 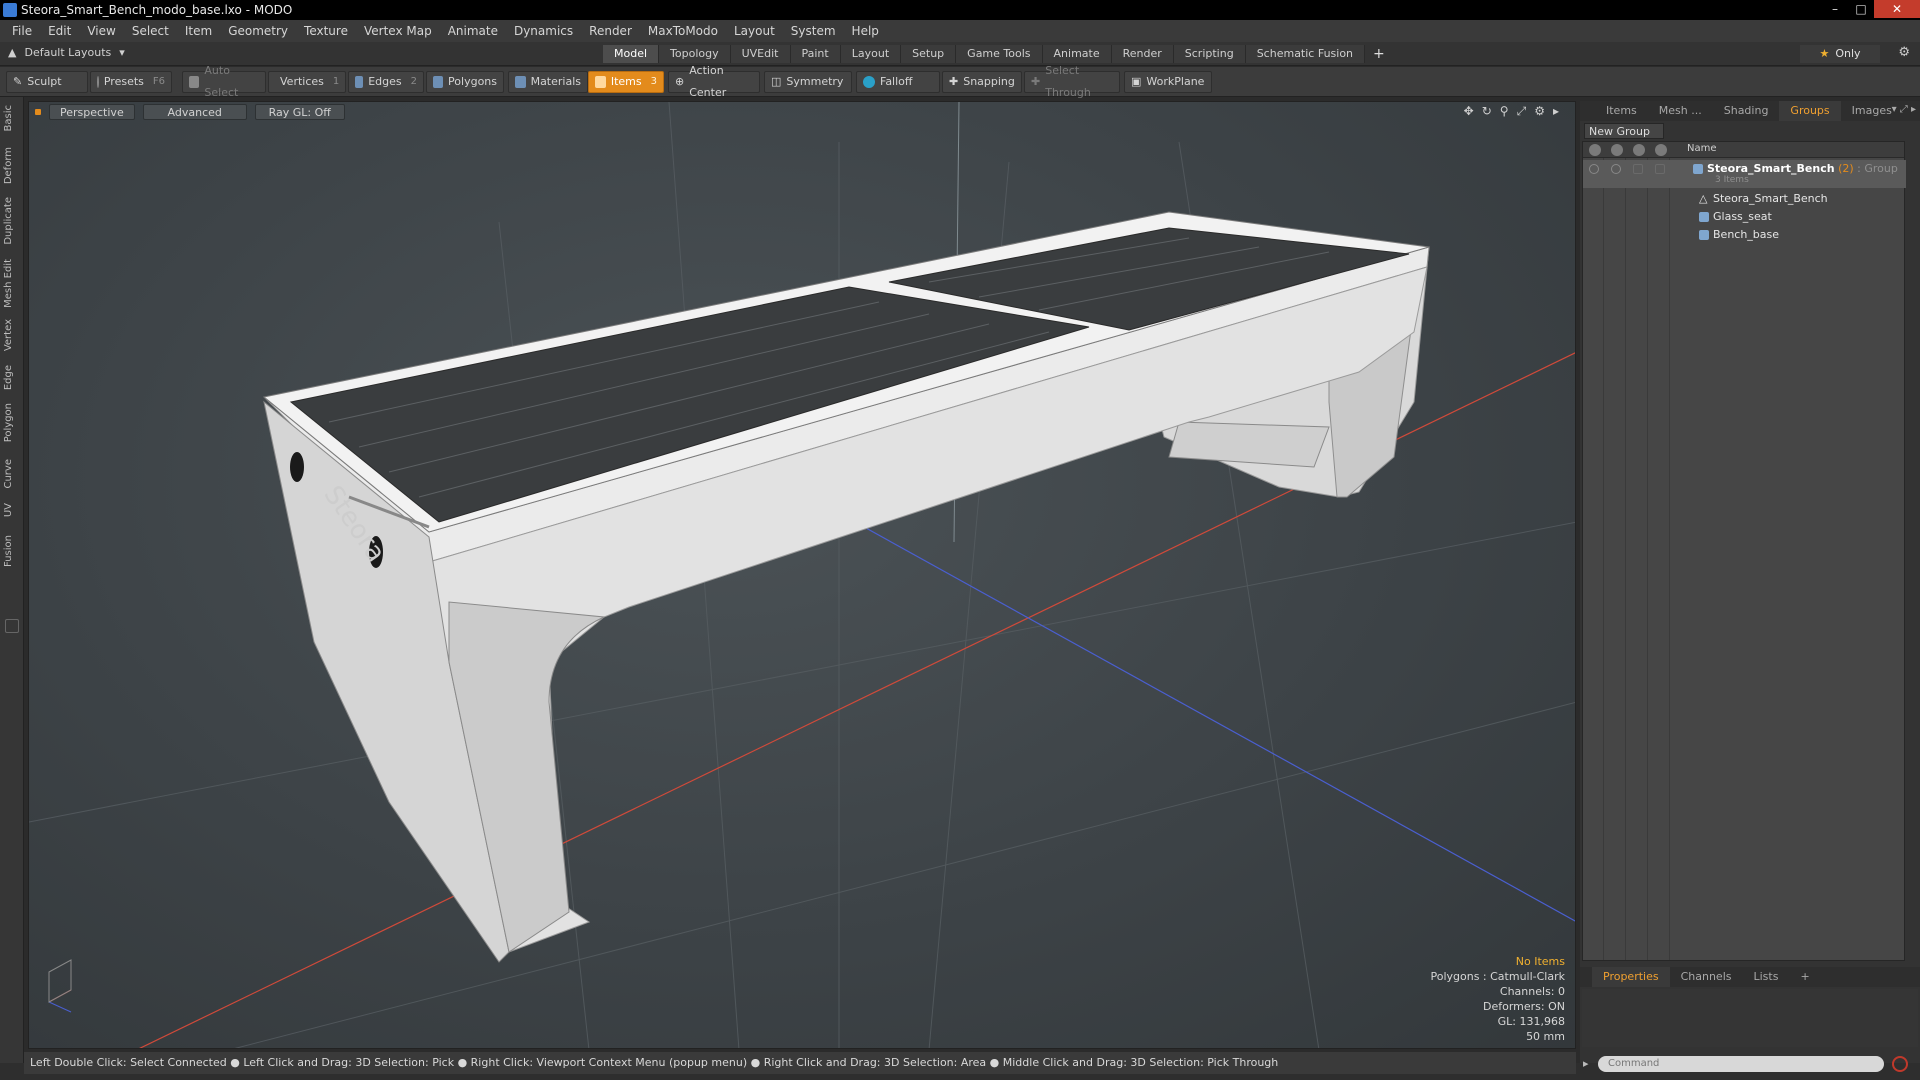 What do you see at coordinates (224, 81) in the screenshot?
I see `auto-select-button: Auto Select` at bounding box center [224, 81].